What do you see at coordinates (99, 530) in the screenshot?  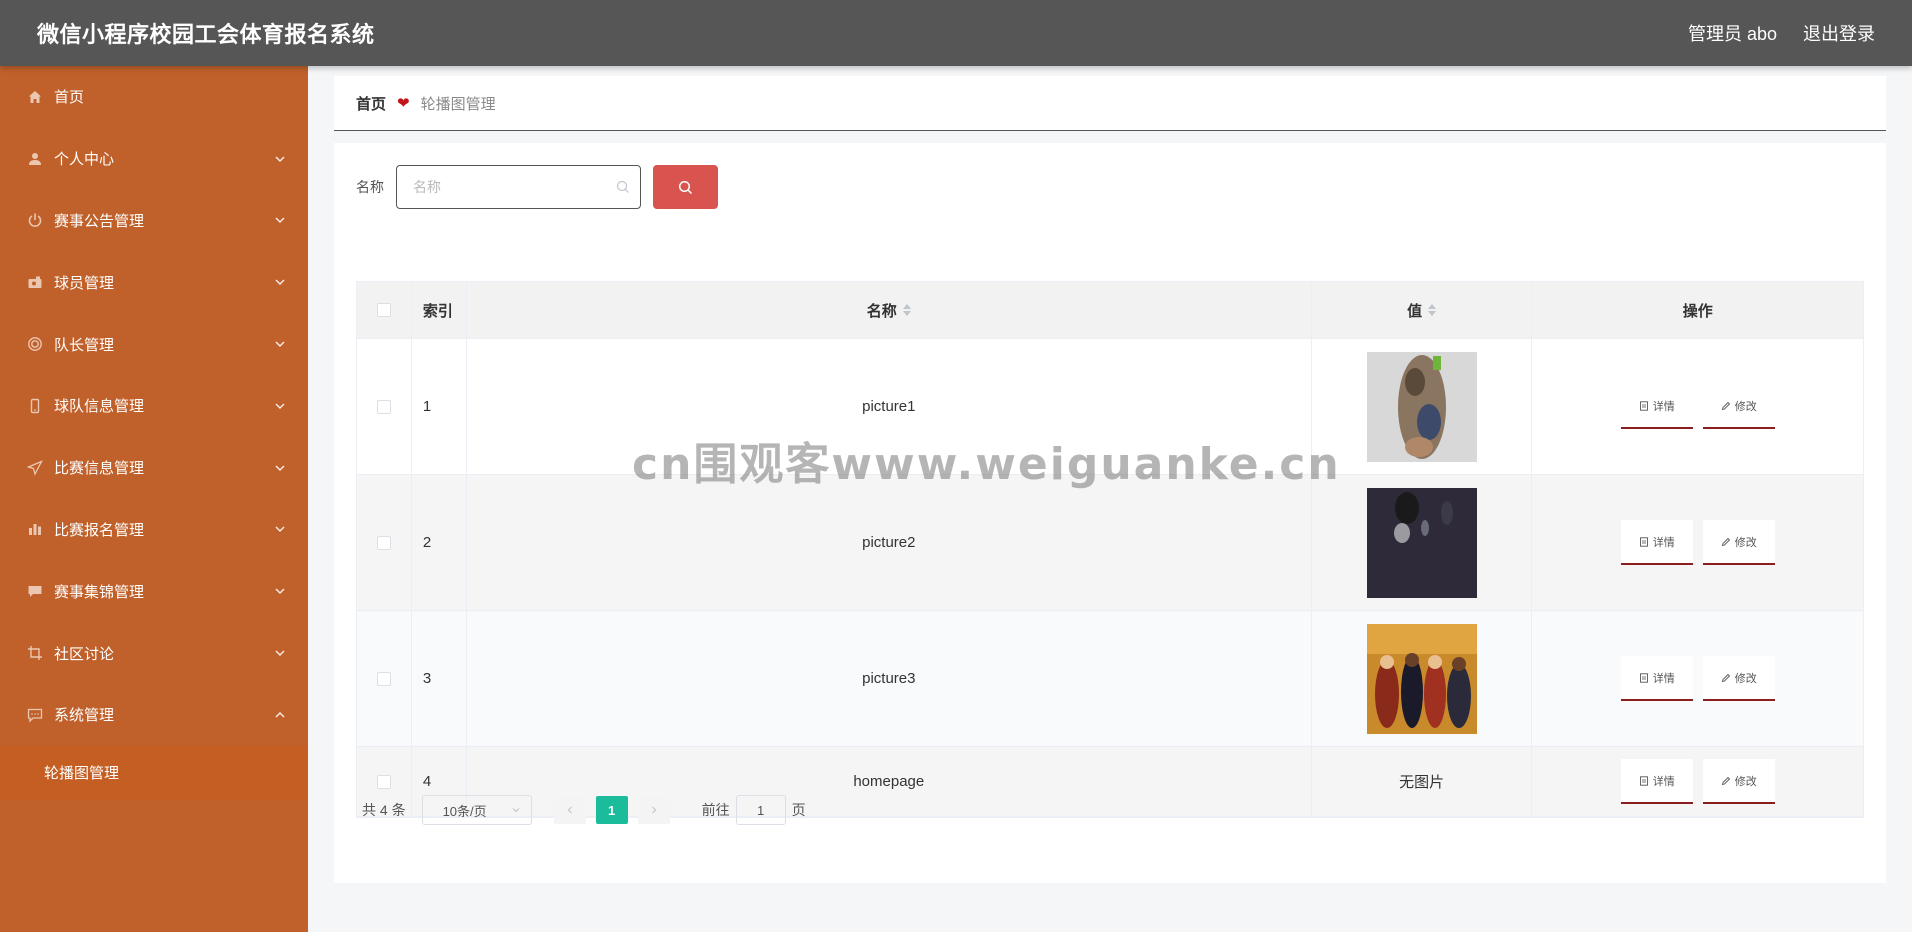 I see `sidebar-item-label: 比赛报名管理` at bounding box center [99, 530].